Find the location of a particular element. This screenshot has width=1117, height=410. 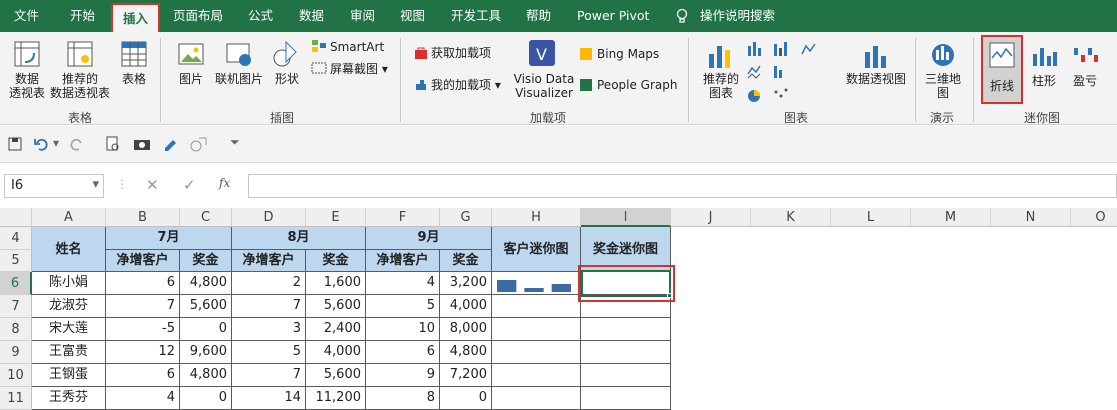

row-header-6: 6 is located at coordinates (16, 283).